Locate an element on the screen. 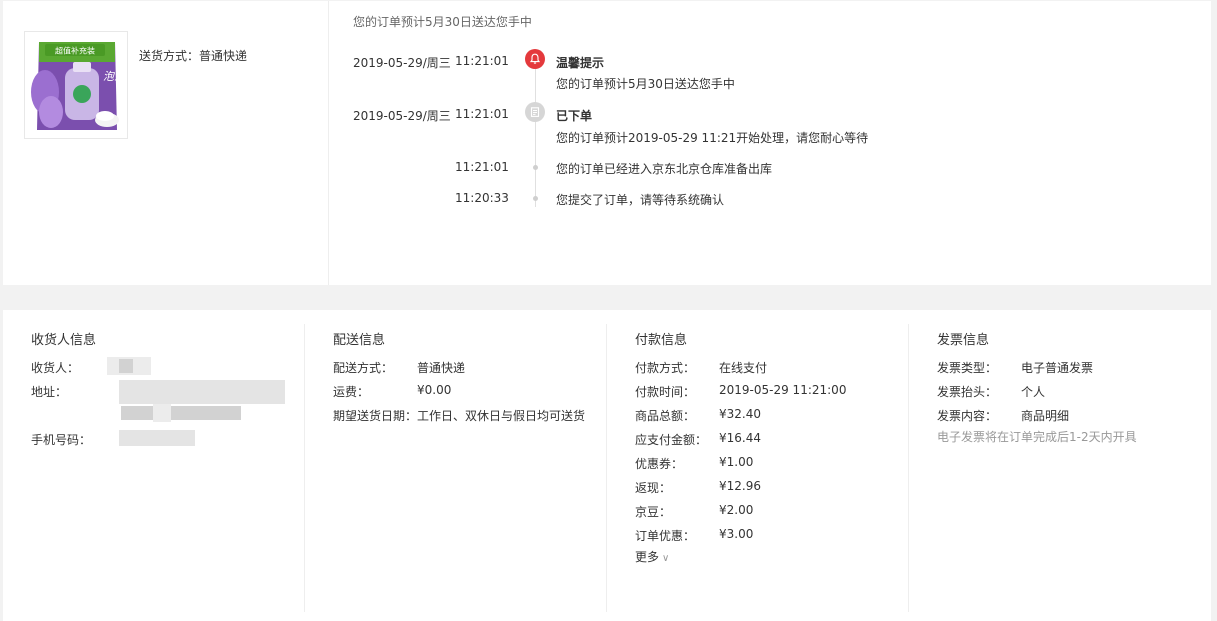  shipping-method: 送货方式：普通快递 is located at coordinates (193, 56).